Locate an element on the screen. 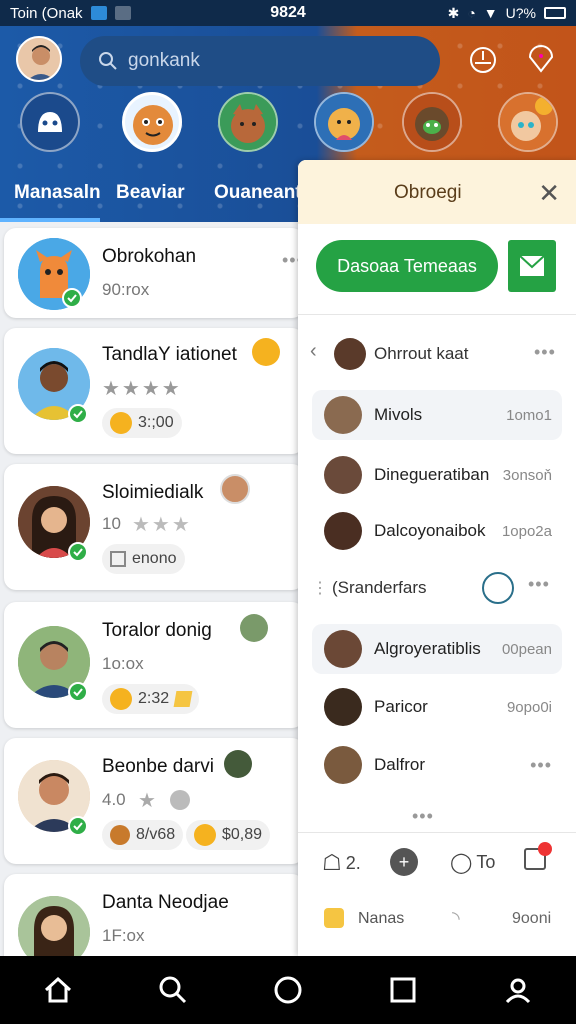 This screenshot has width=576, height=1024. panel-row: Dinegueratiban 3onsoň is located at coordinates (437, 475).